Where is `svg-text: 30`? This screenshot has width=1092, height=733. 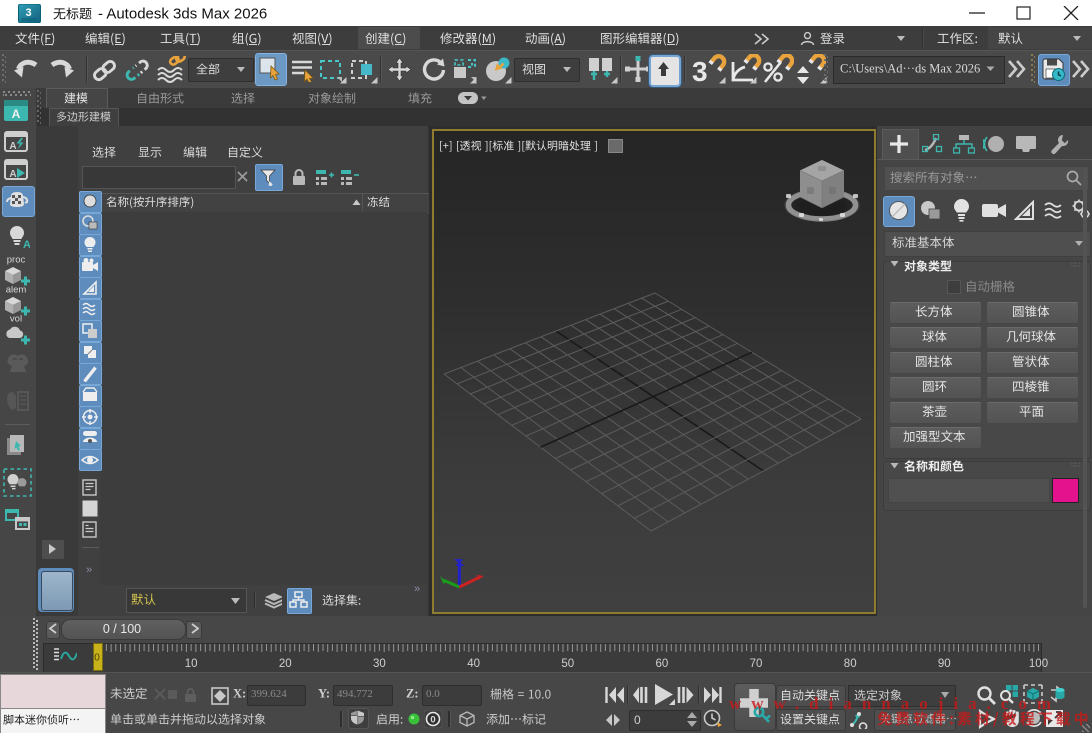
svg-text: 30 is located at coordinates (379, 664).